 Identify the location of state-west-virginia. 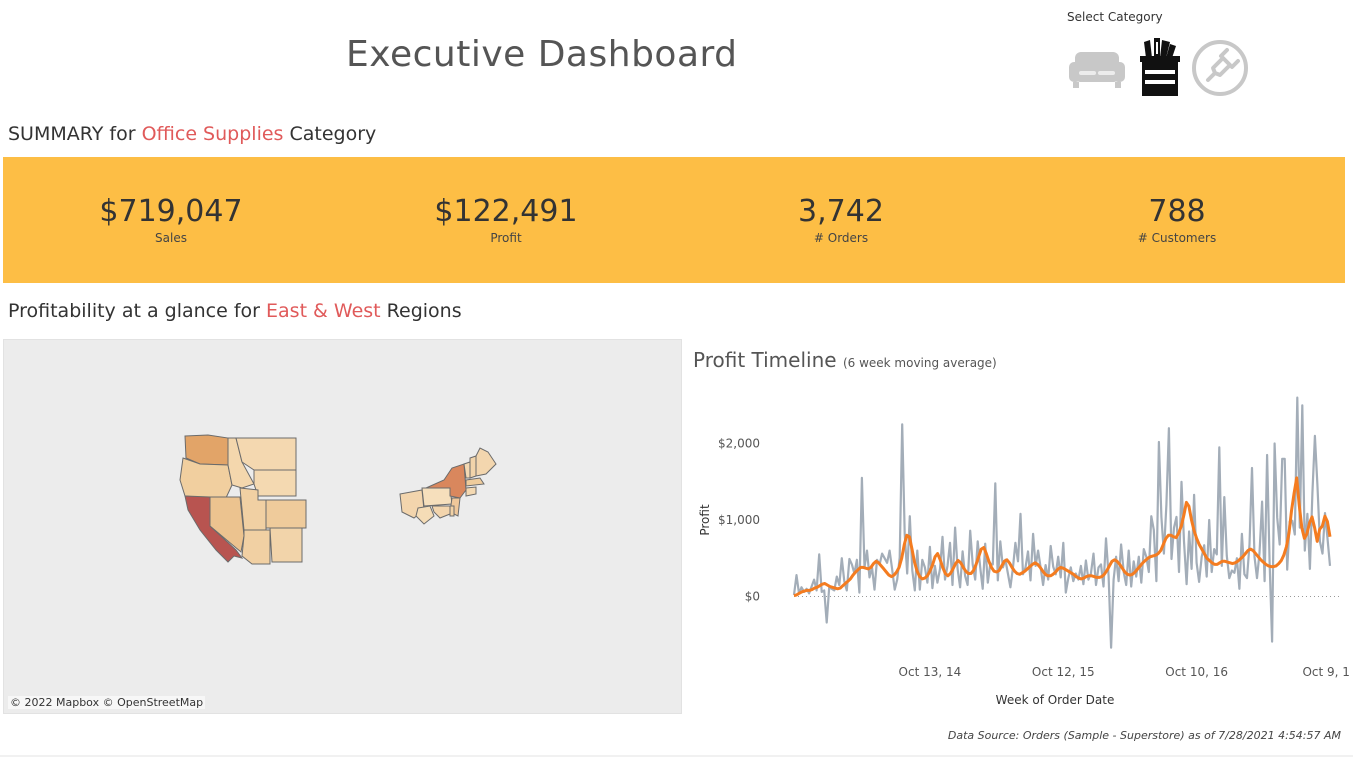
(425, 515).